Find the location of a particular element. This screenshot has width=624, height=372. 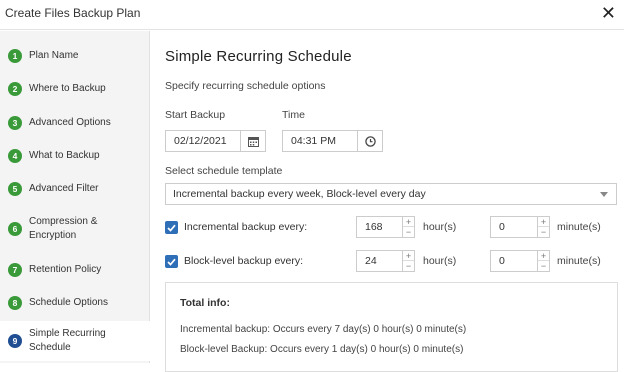

sidebar-item-label: Advanced Filter is located at coordinates (86, 189).